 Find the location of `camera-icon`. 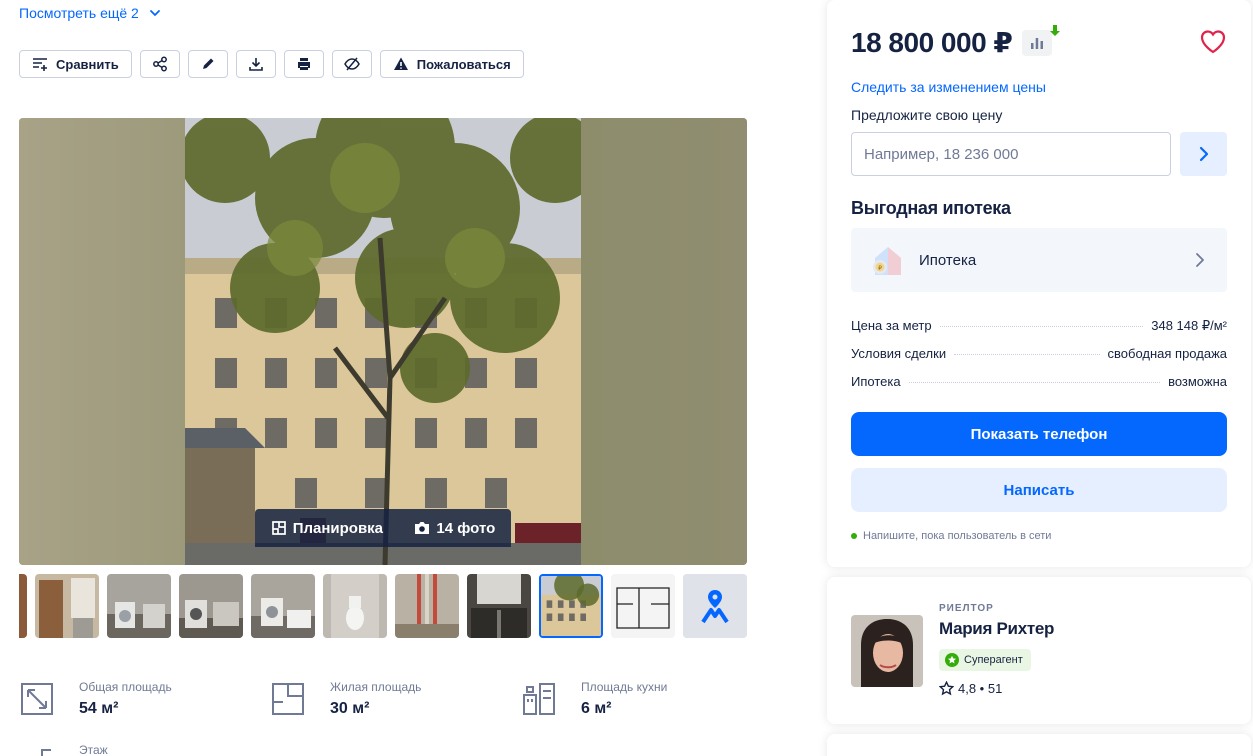

camera-icon is located at coordinates (422, 528).